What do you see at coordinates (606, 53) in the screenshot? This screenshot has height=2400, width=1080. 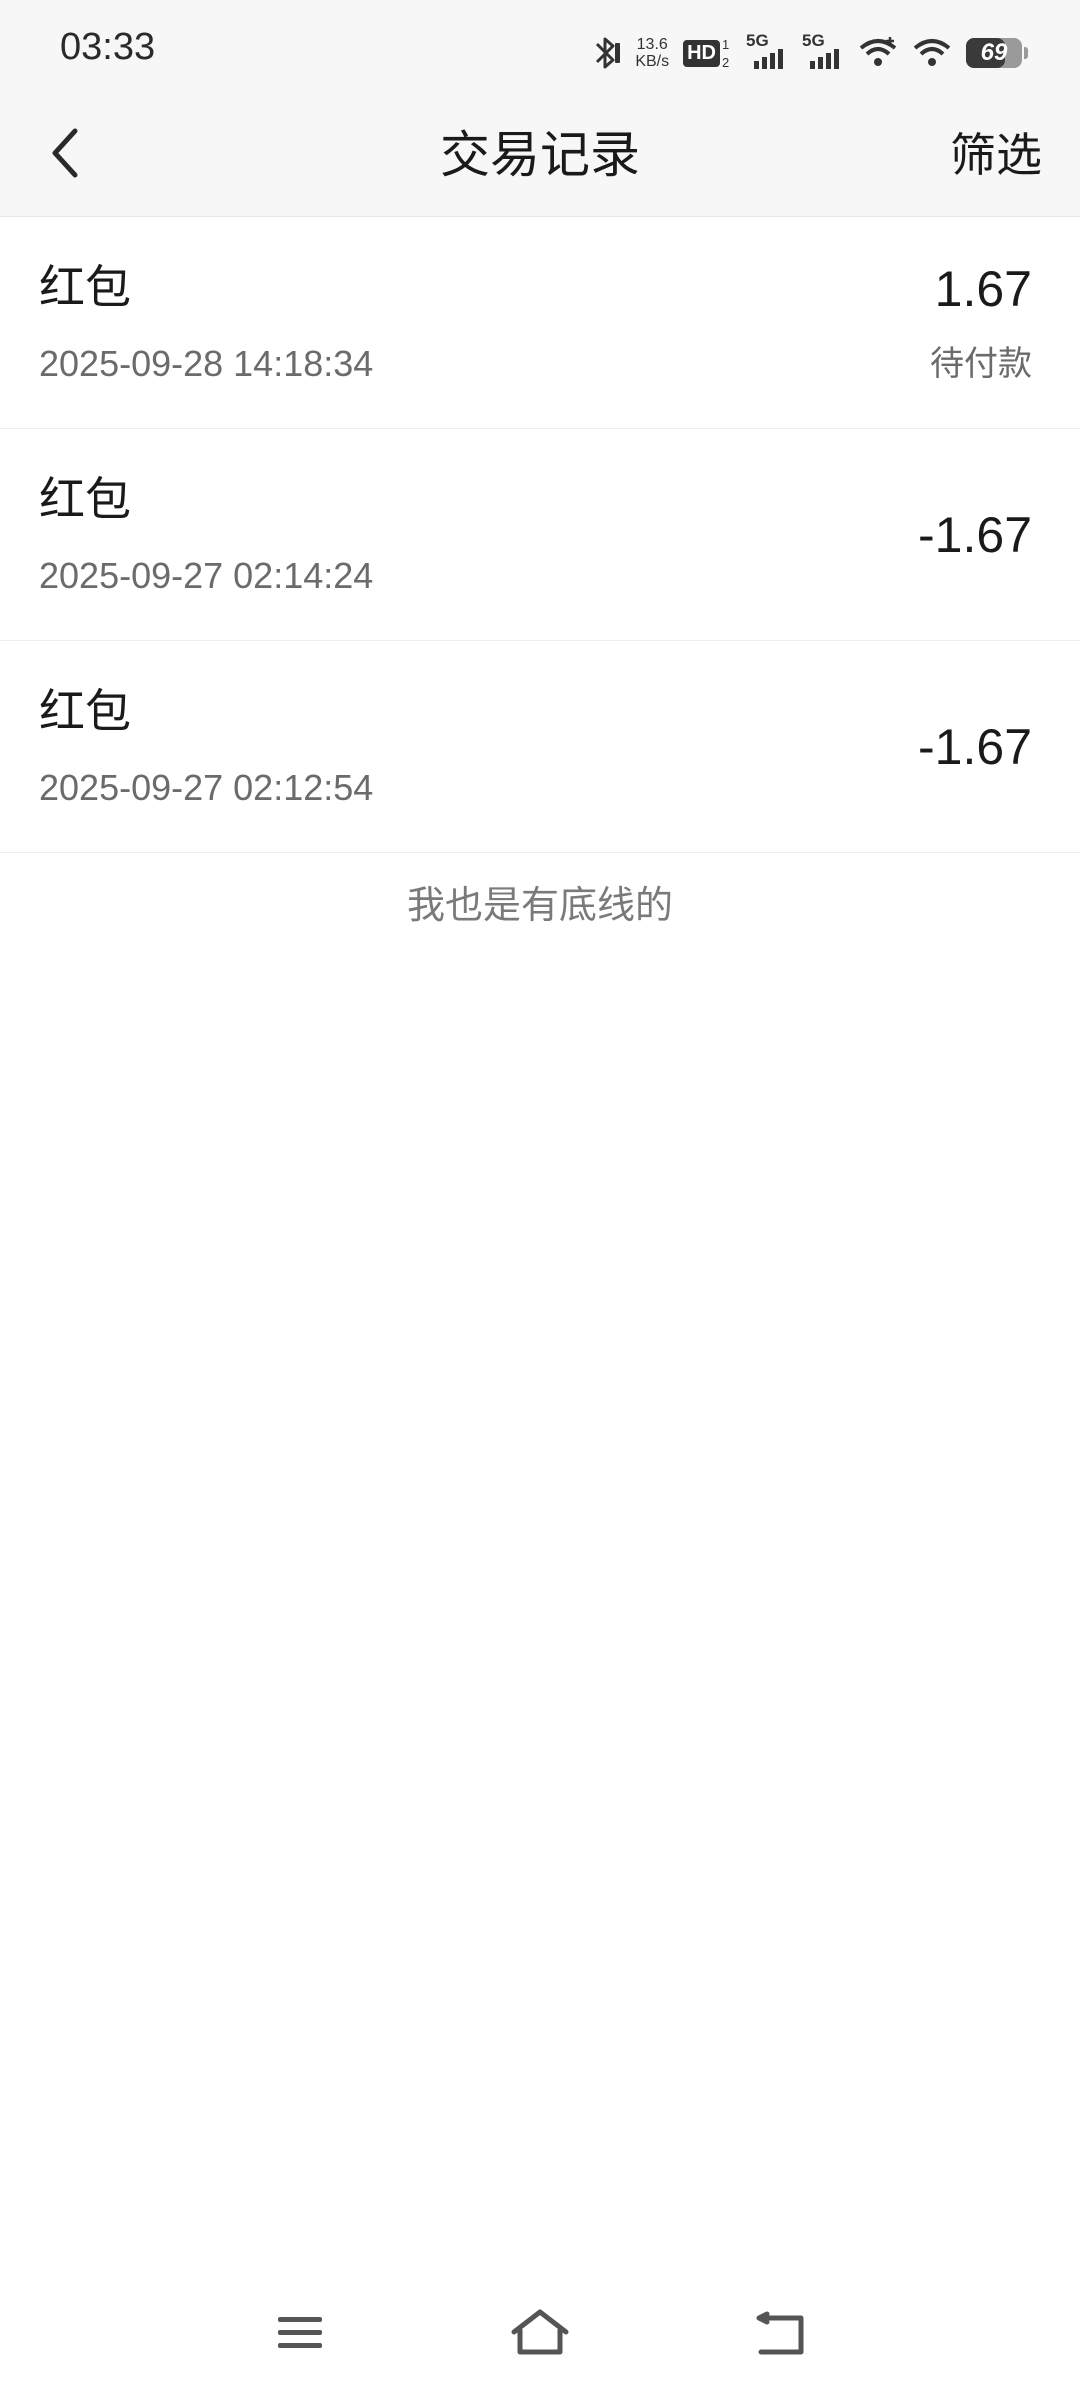 I see `bluetooth-icon` at bounding box center [606, 53].